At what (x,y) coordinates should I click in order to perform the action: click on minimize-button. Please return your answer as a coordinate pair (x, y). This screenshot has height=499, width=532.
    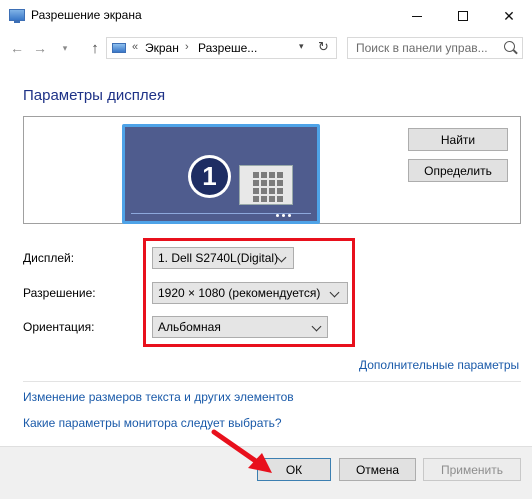
    Looking at the image, I should click on (417, 16).